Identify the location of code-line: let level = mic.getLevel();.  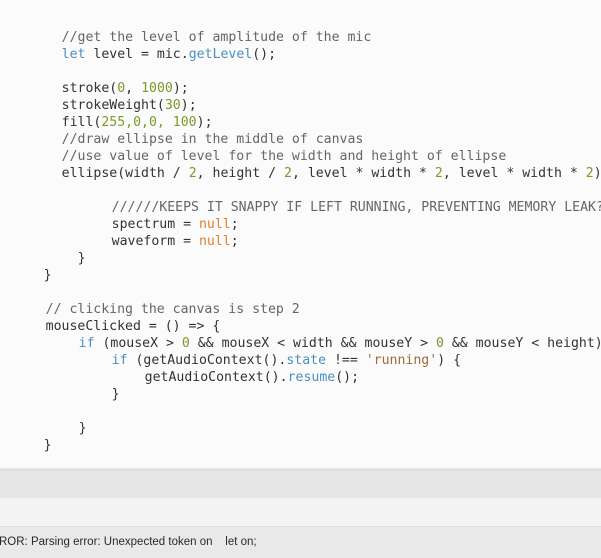
(145, 45).